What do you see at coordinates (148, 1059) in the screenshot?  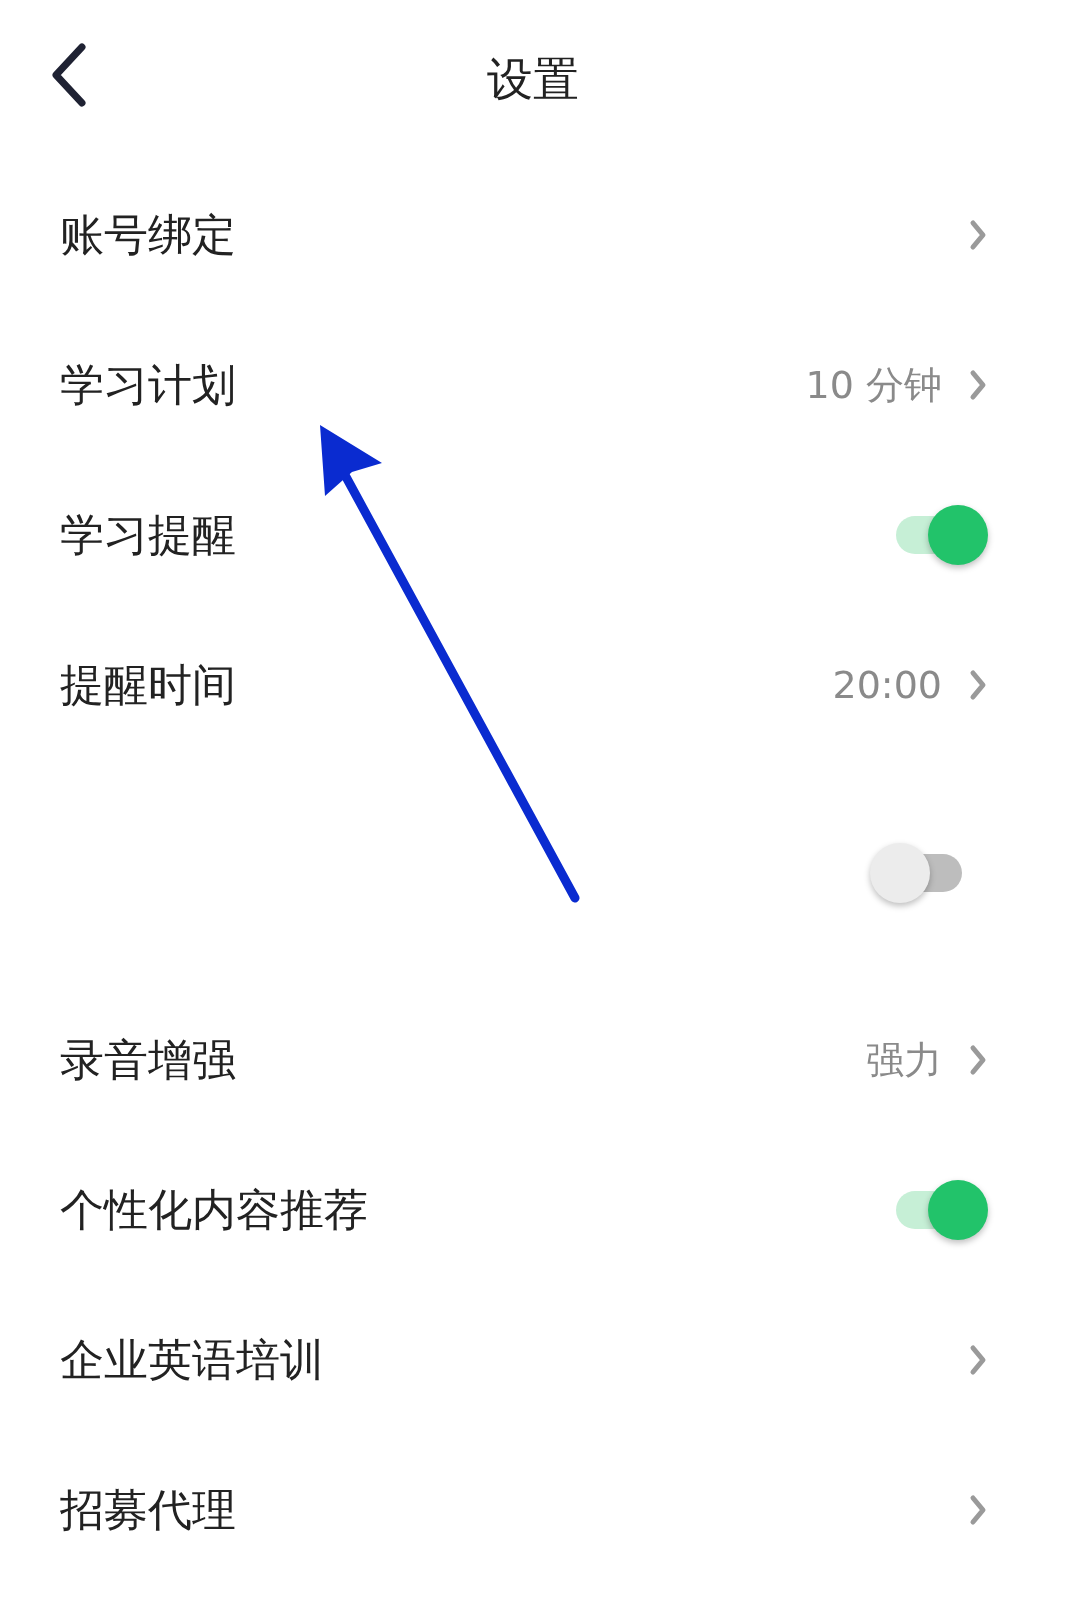 I see `setting-label: 录音增强` at bounding box center [148, 1059].